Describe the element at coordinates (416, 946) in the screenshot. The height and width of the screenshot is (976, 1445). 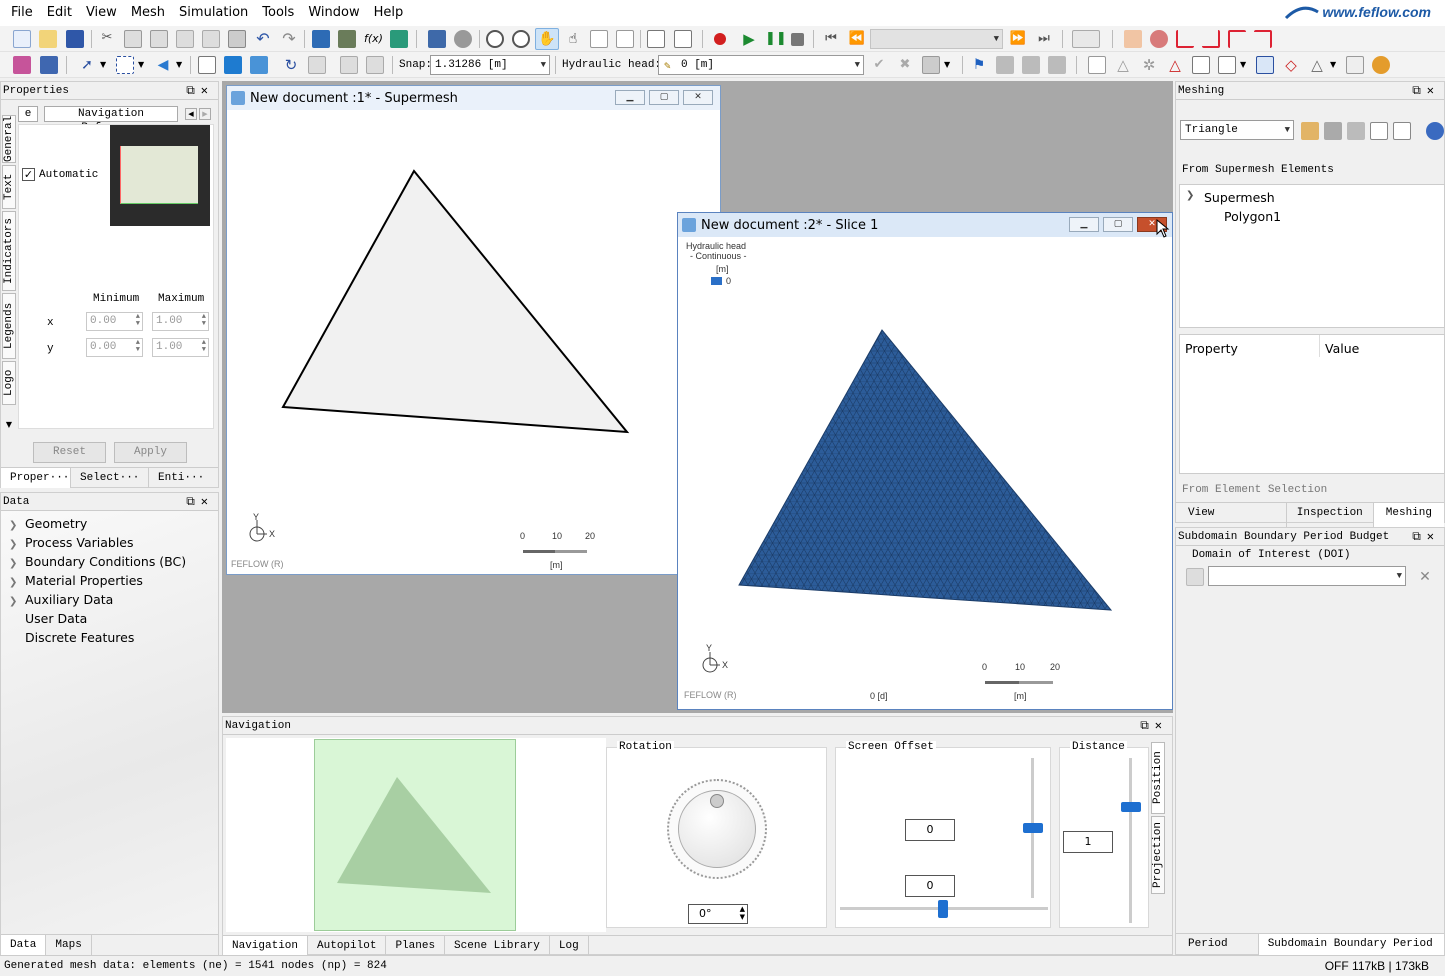
I see `tab-planes: Planes` at that location.